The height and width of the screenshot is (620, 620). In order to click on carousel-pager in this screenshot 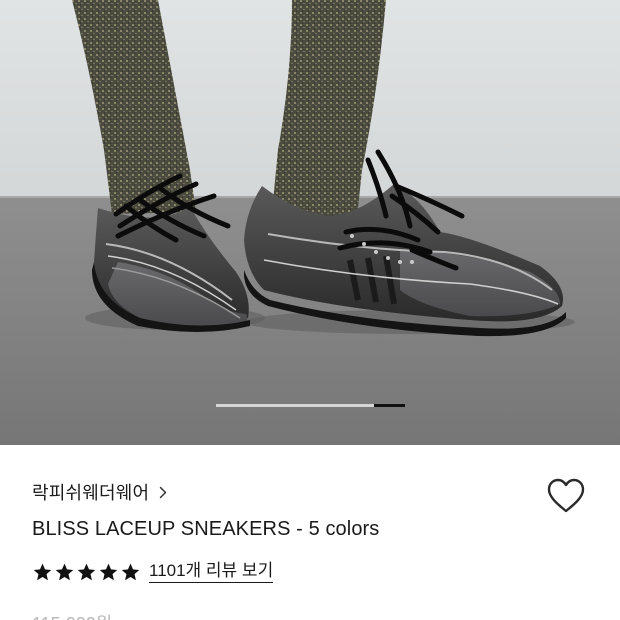, I will do `click(310, 405)`.